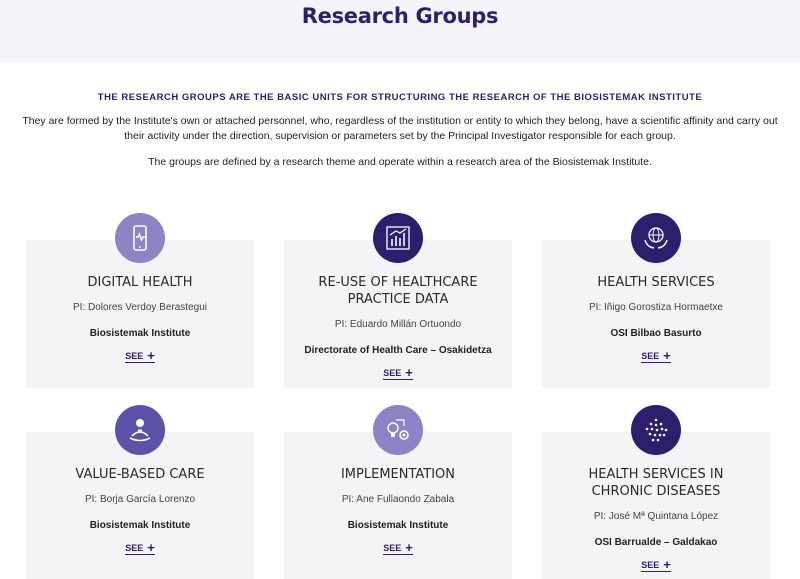  What do you see at coordinates (400, 16) in the screenshot?
I see `page-title: Research Groups` at bounding box center [400, 16].